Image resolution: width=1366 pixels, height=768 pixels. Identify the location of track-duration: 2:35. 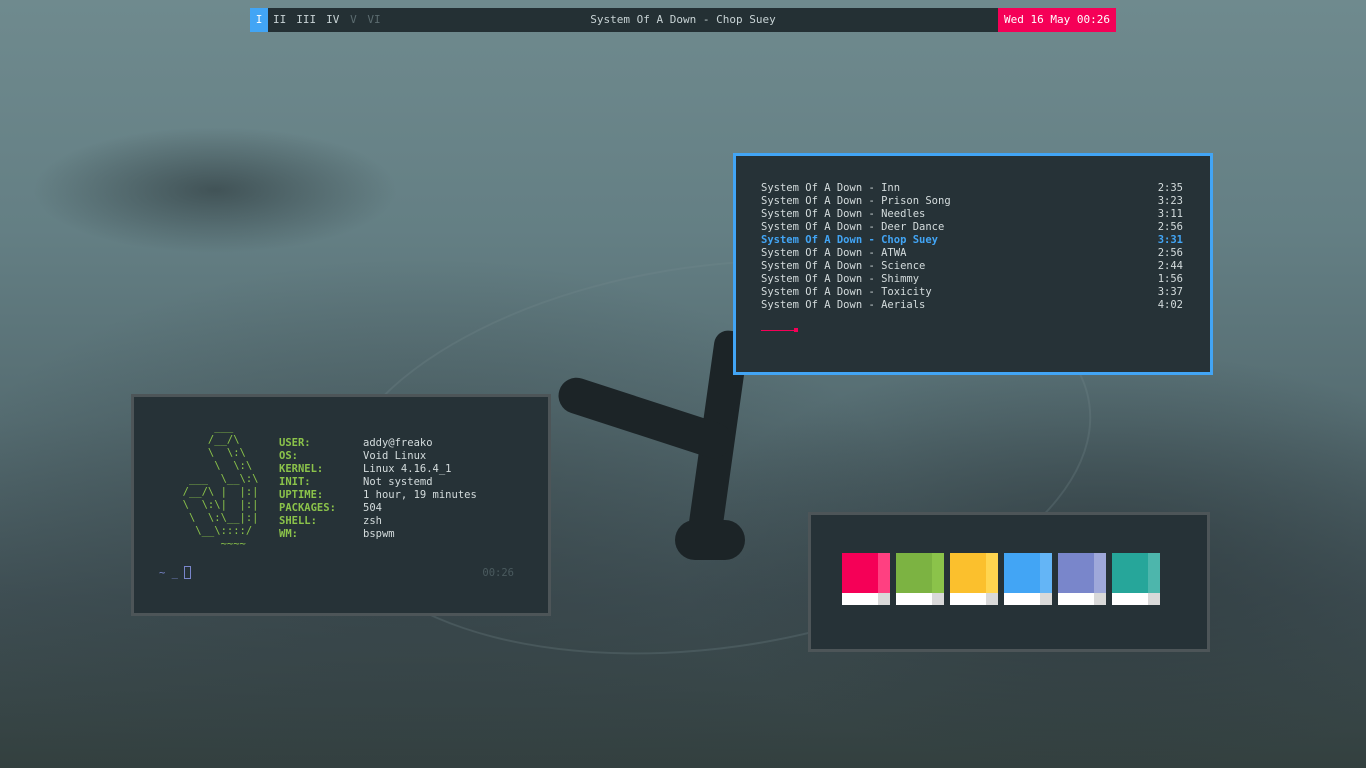
(1170, 188).